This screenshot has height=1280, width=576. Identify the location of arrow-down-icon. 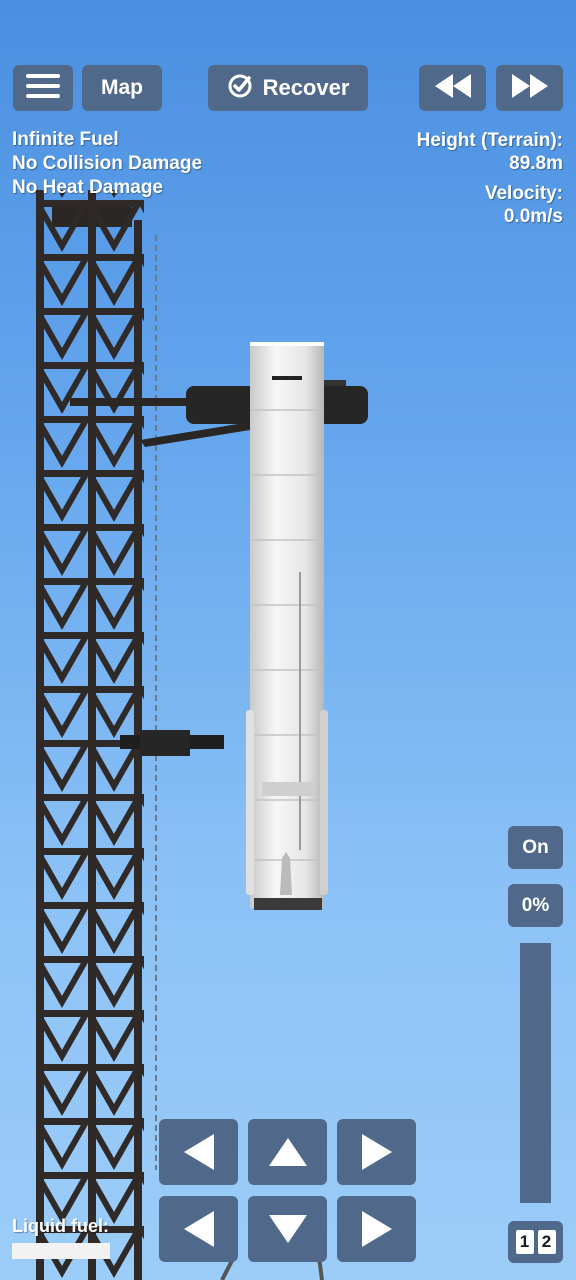
(288, 1229).